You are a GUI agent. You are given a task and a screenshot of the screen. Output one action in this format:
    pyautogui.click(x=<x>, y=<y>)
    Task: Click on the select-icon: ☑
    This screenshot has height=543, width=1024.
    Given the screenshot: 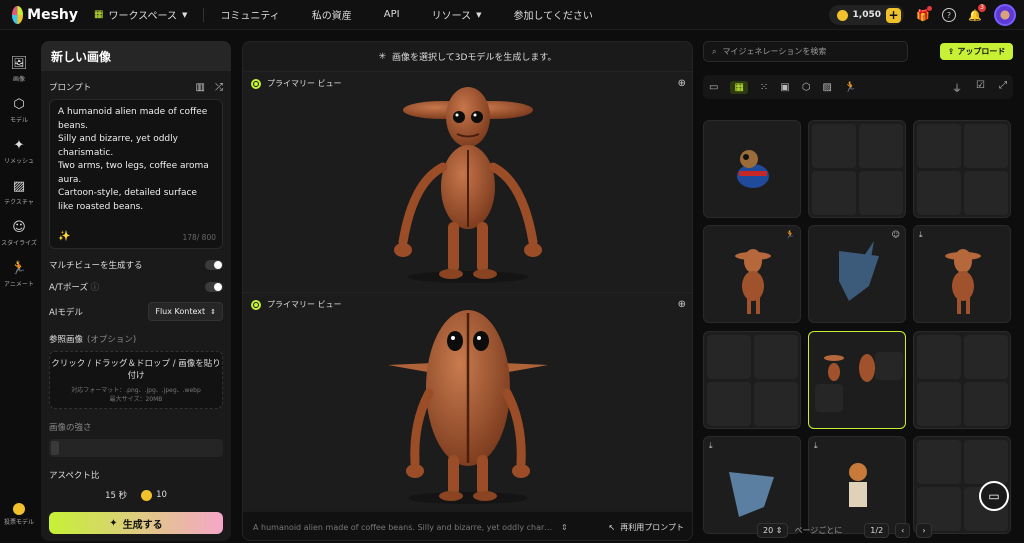 What is the action you would take?
    pyautogui.click(x=980, y=87)
    